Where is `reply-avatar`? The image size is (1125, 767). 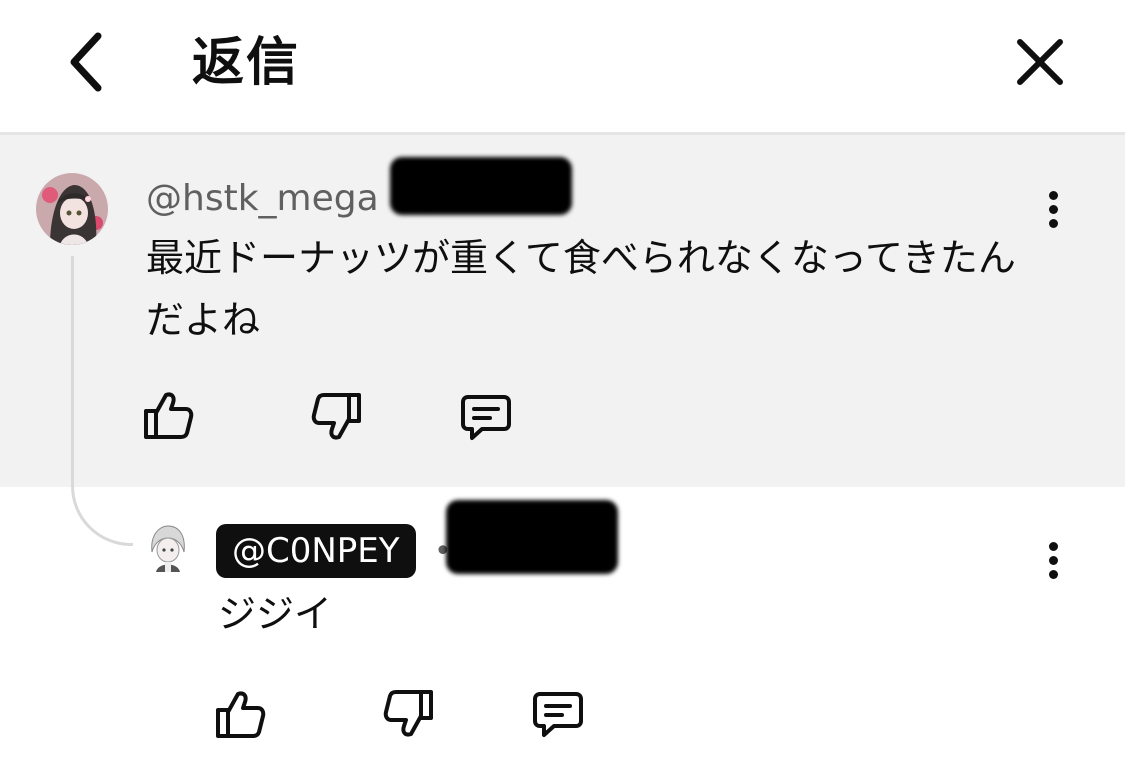
reply-avatar is located at coordinates (168, 547).